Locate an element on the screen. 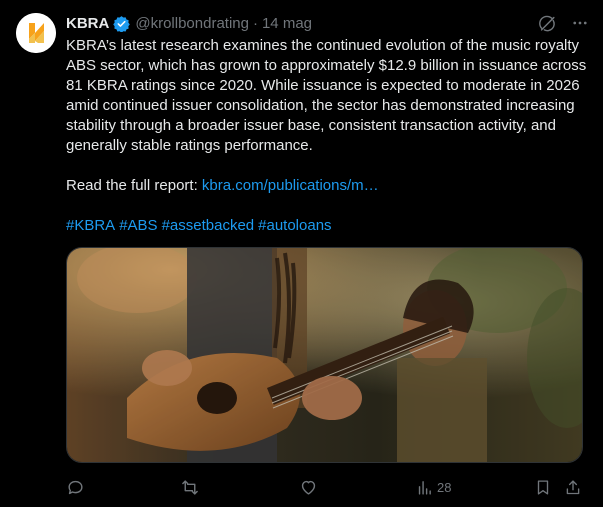  header-actions is located at coordinates (563, 23).